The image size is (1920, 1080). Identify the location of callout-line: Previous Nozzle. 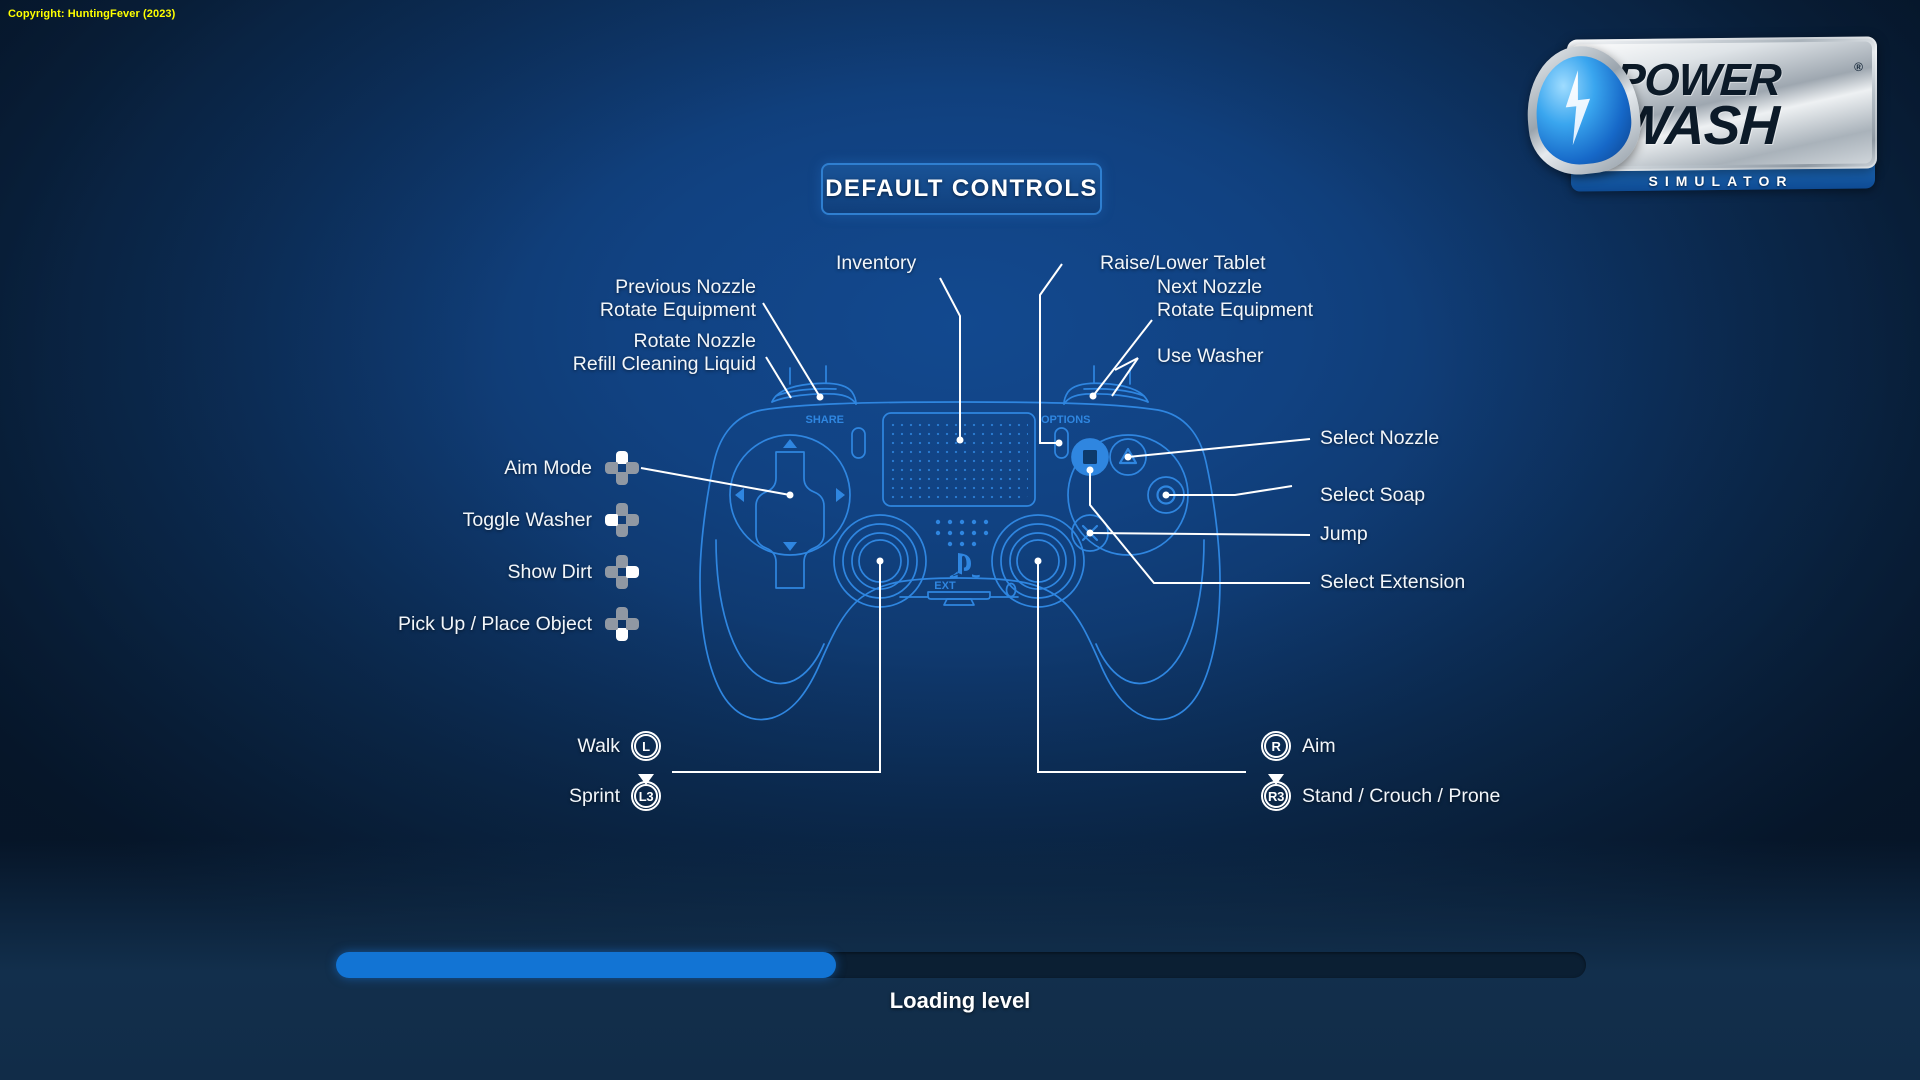
(685, 287).